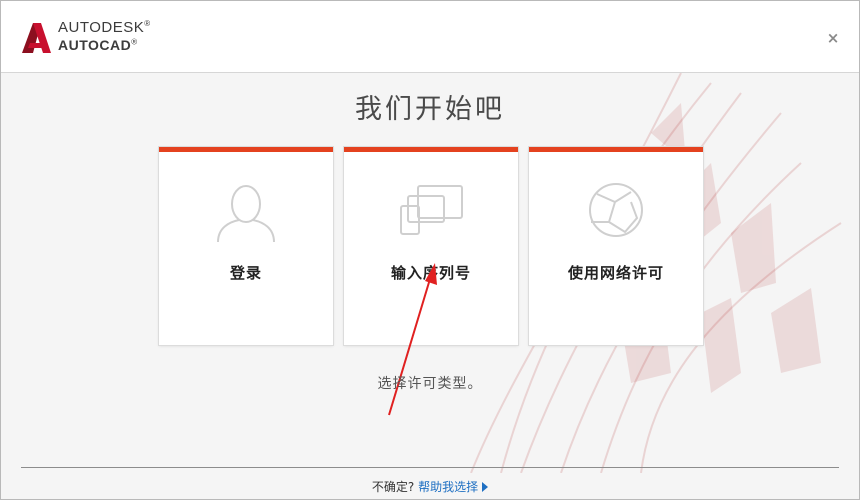  What do you see at coordinates (431, 246) in the screenshot?
I see `serial-number-card: 输入序列号` at bounding box center [431, 246].